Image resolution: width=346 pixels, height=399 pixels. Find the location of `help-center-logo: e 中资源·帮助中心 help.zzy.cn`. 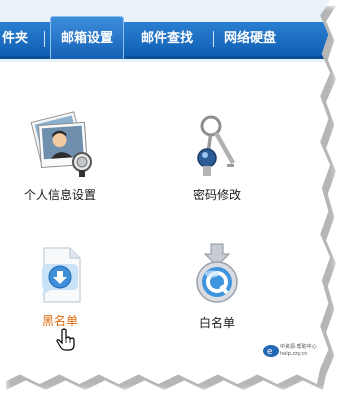

help-center-logo: e 中资源·帮助中心 help.zzy.cn is located at coordinates (294, 352).